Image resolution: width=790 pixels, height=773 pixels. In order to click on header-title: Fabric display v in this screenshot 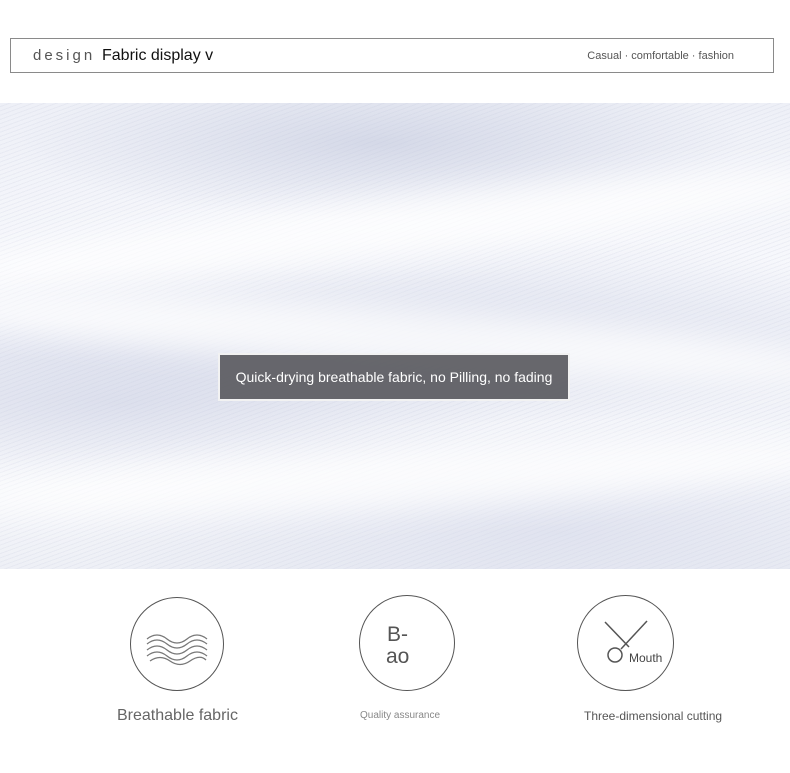, I will do `click(158, 55)`.